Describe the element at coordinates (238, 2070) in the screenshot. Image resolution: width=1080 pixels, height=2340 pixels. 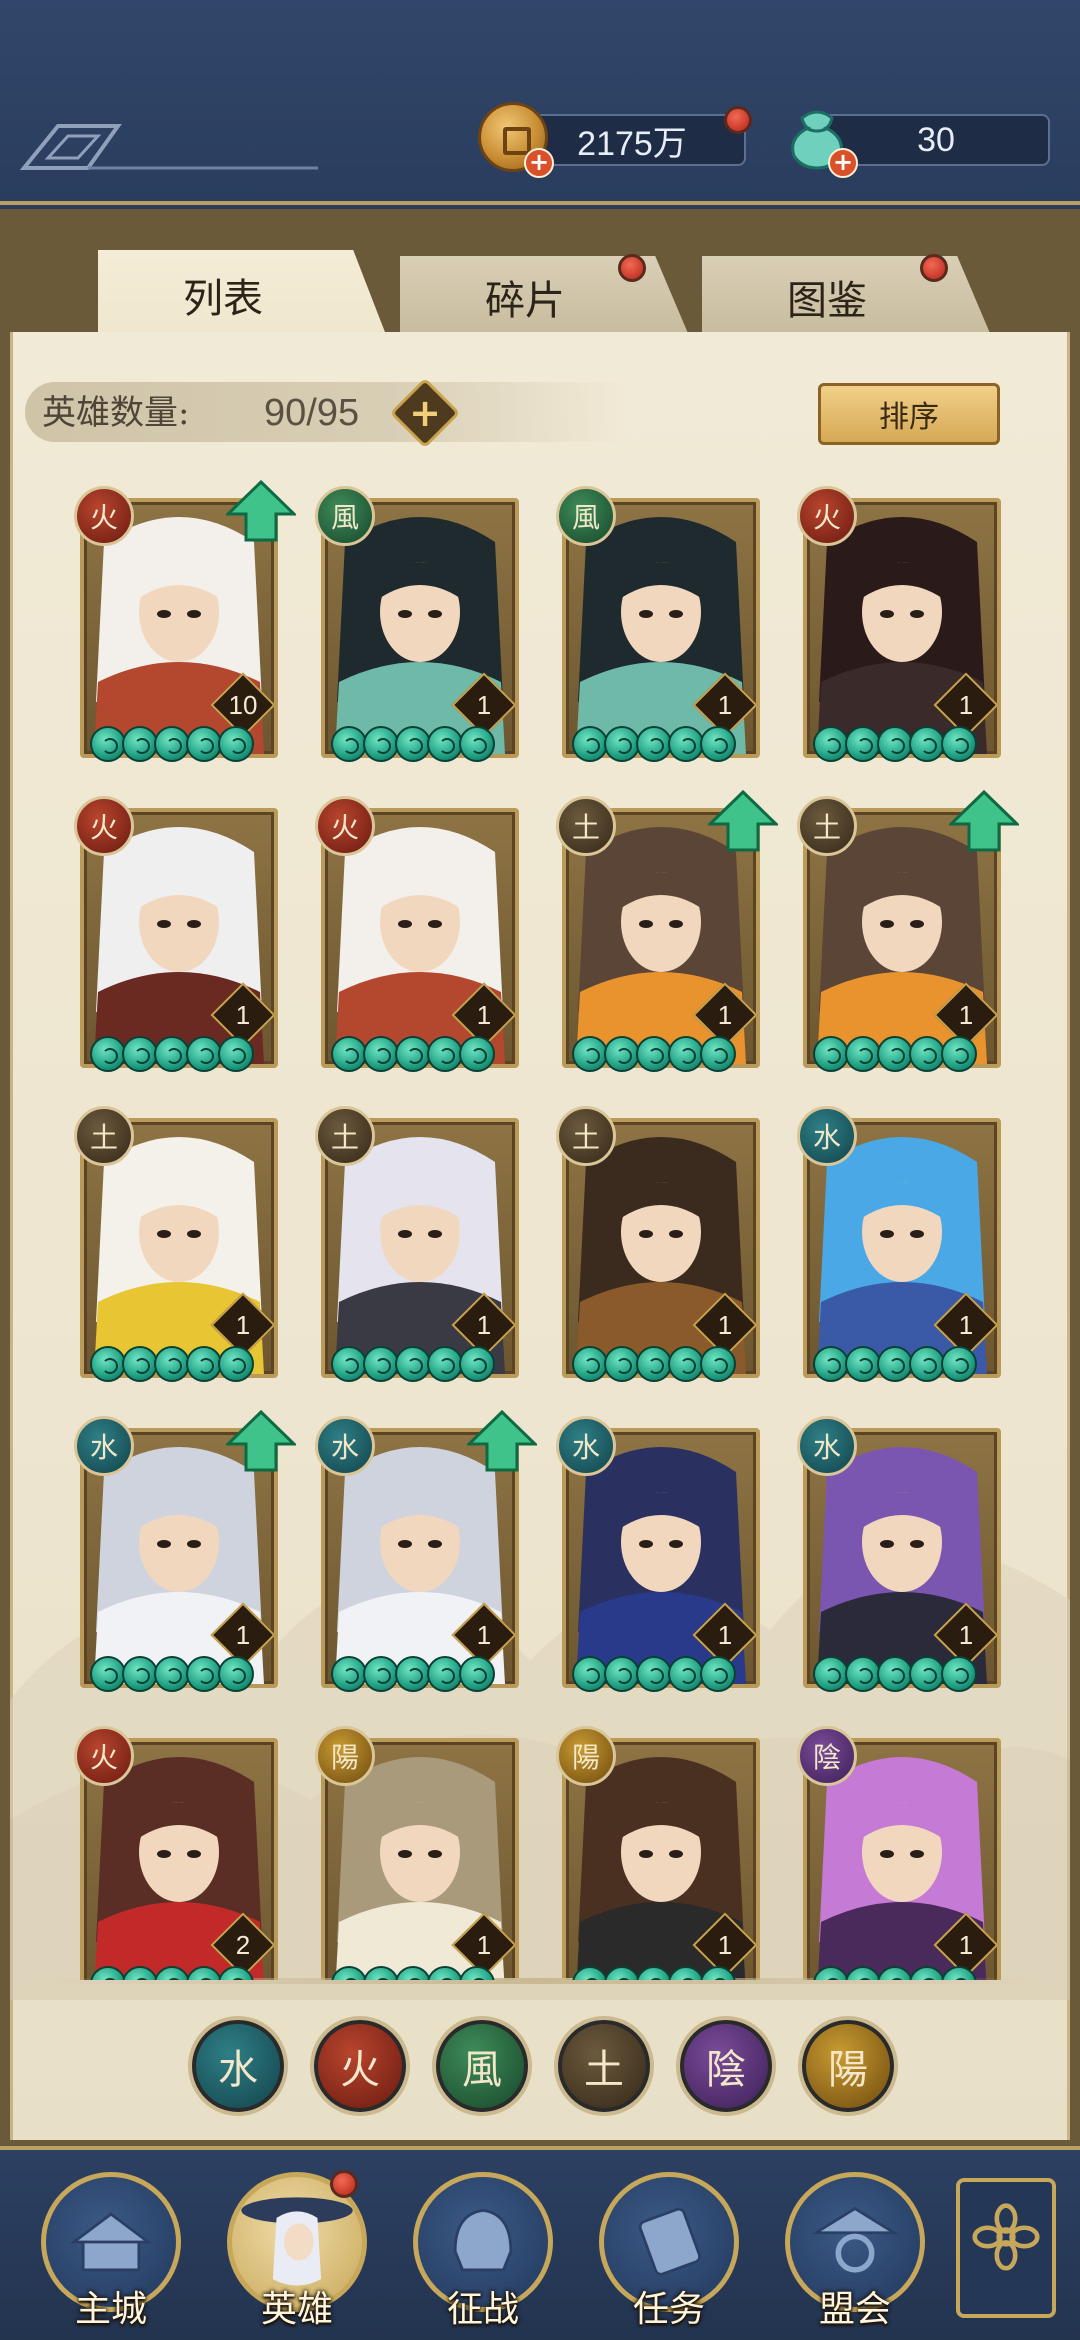
I see `filter-label: 水` at that location.